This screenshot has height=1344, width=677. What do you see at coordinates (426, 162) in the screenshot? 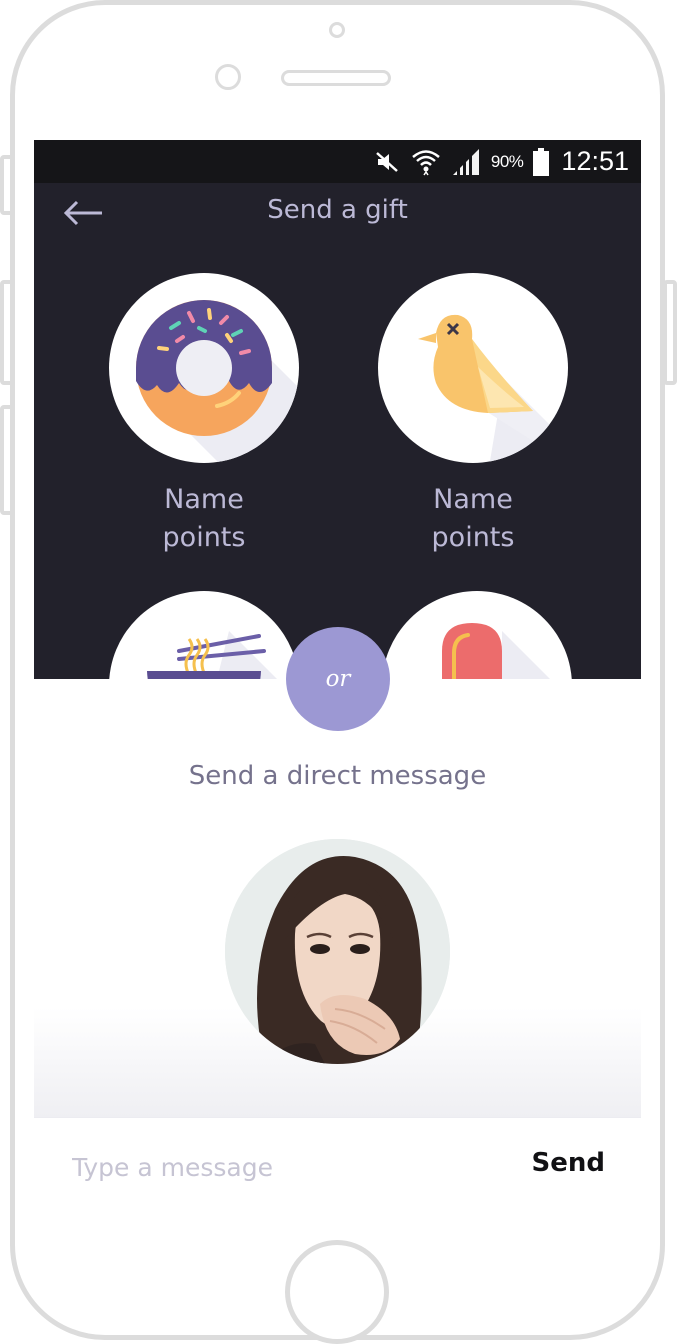
I see `wifi-icon` at bounding box center [426, 162].